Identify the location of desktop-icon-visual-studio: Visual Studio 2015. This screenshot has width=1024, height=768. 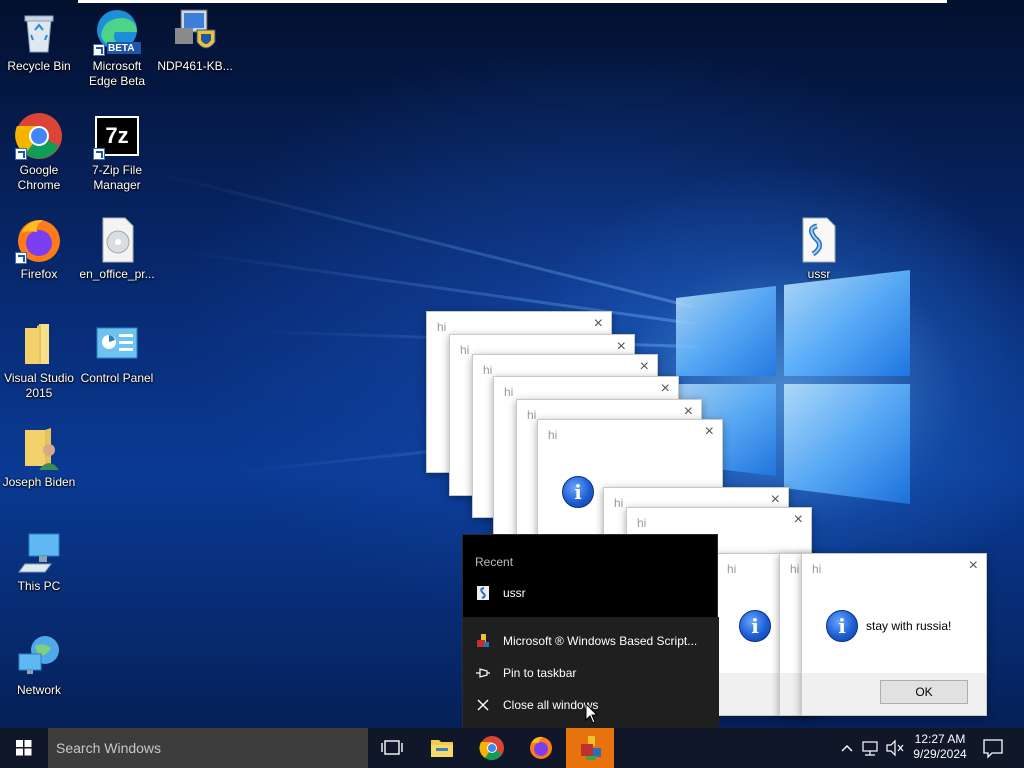
(39, 360).